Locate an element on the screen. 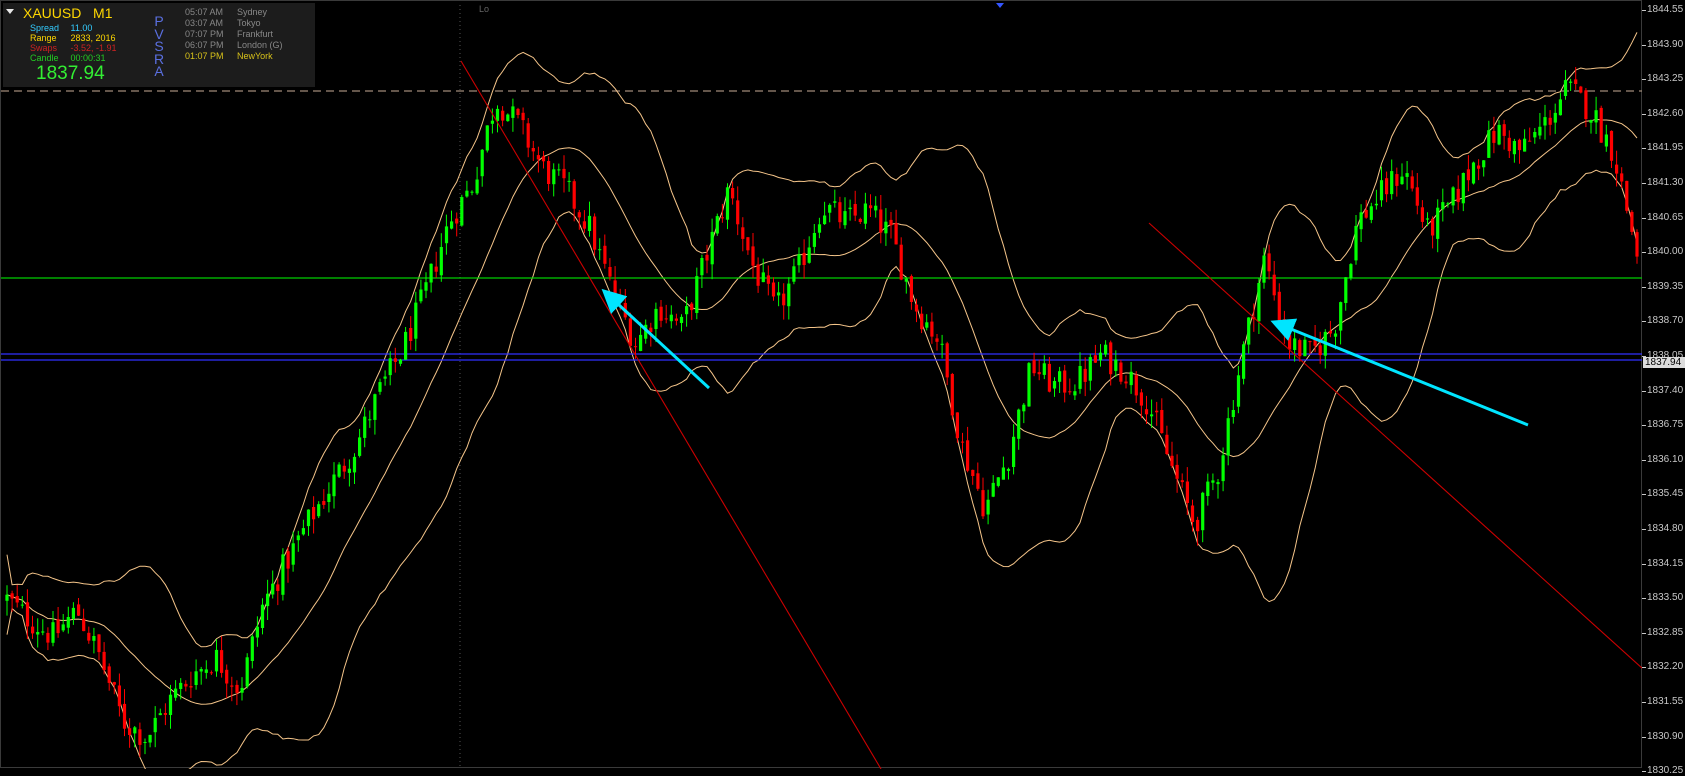  spread-value: 11.00 is located at coordinates (81, 28).